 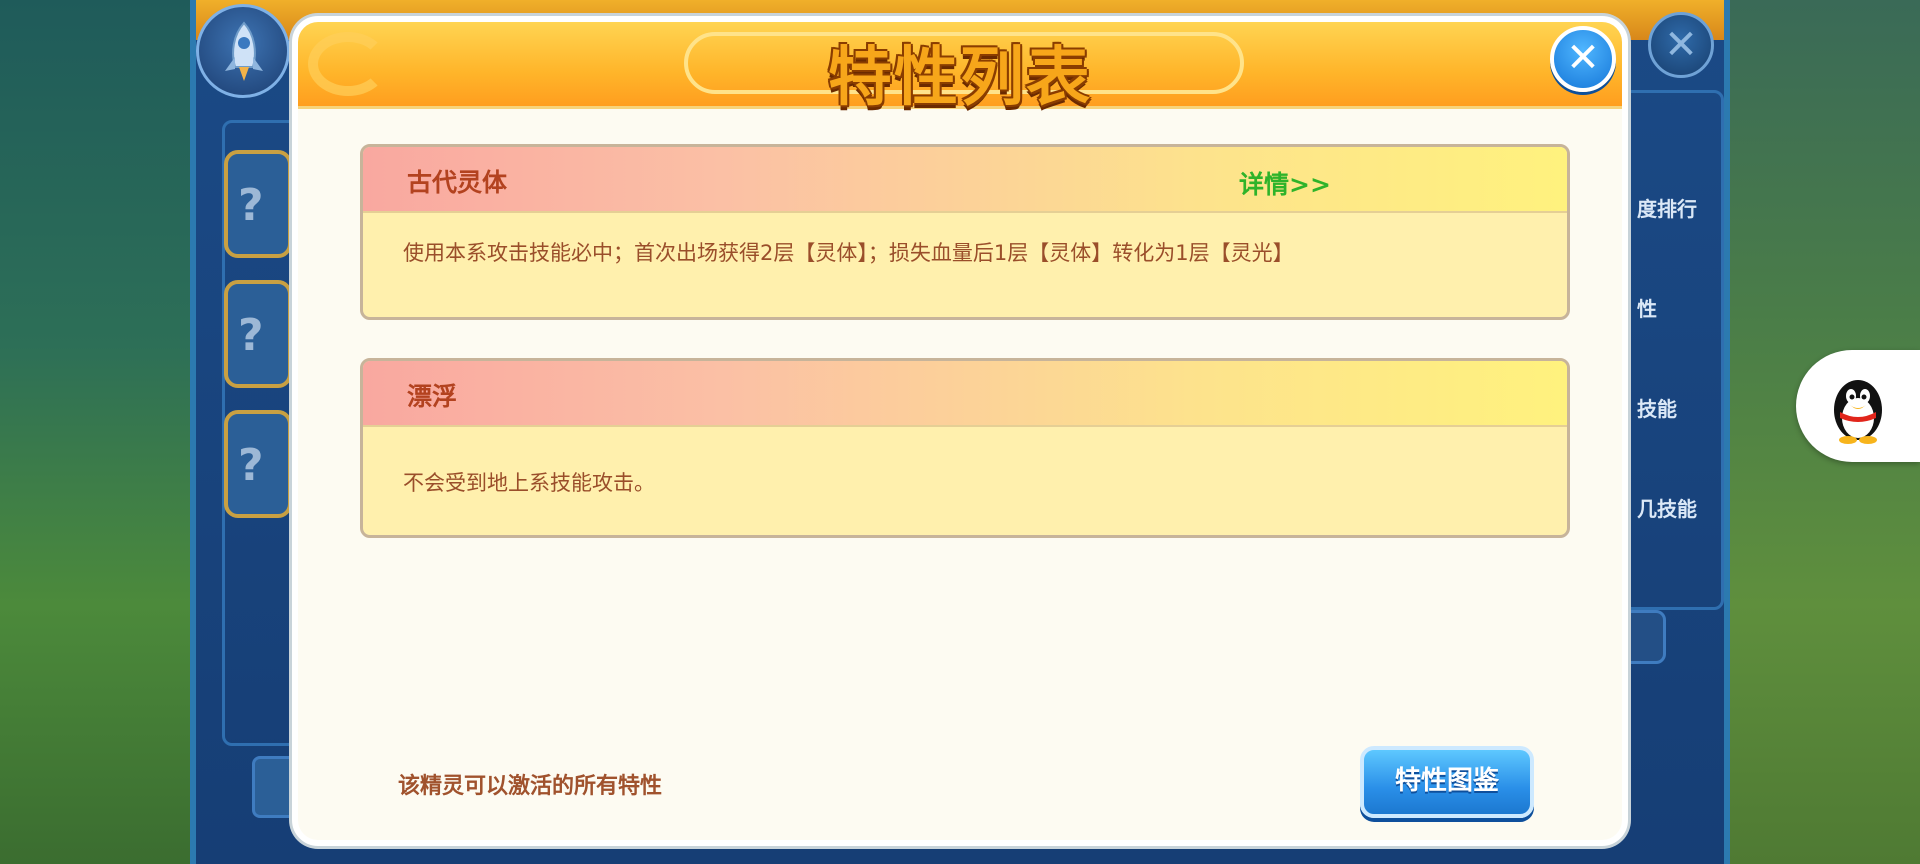 I want to click on trait-card: 漂浮 不会受到地上系技能攻击。, so click(x=965, y=448).